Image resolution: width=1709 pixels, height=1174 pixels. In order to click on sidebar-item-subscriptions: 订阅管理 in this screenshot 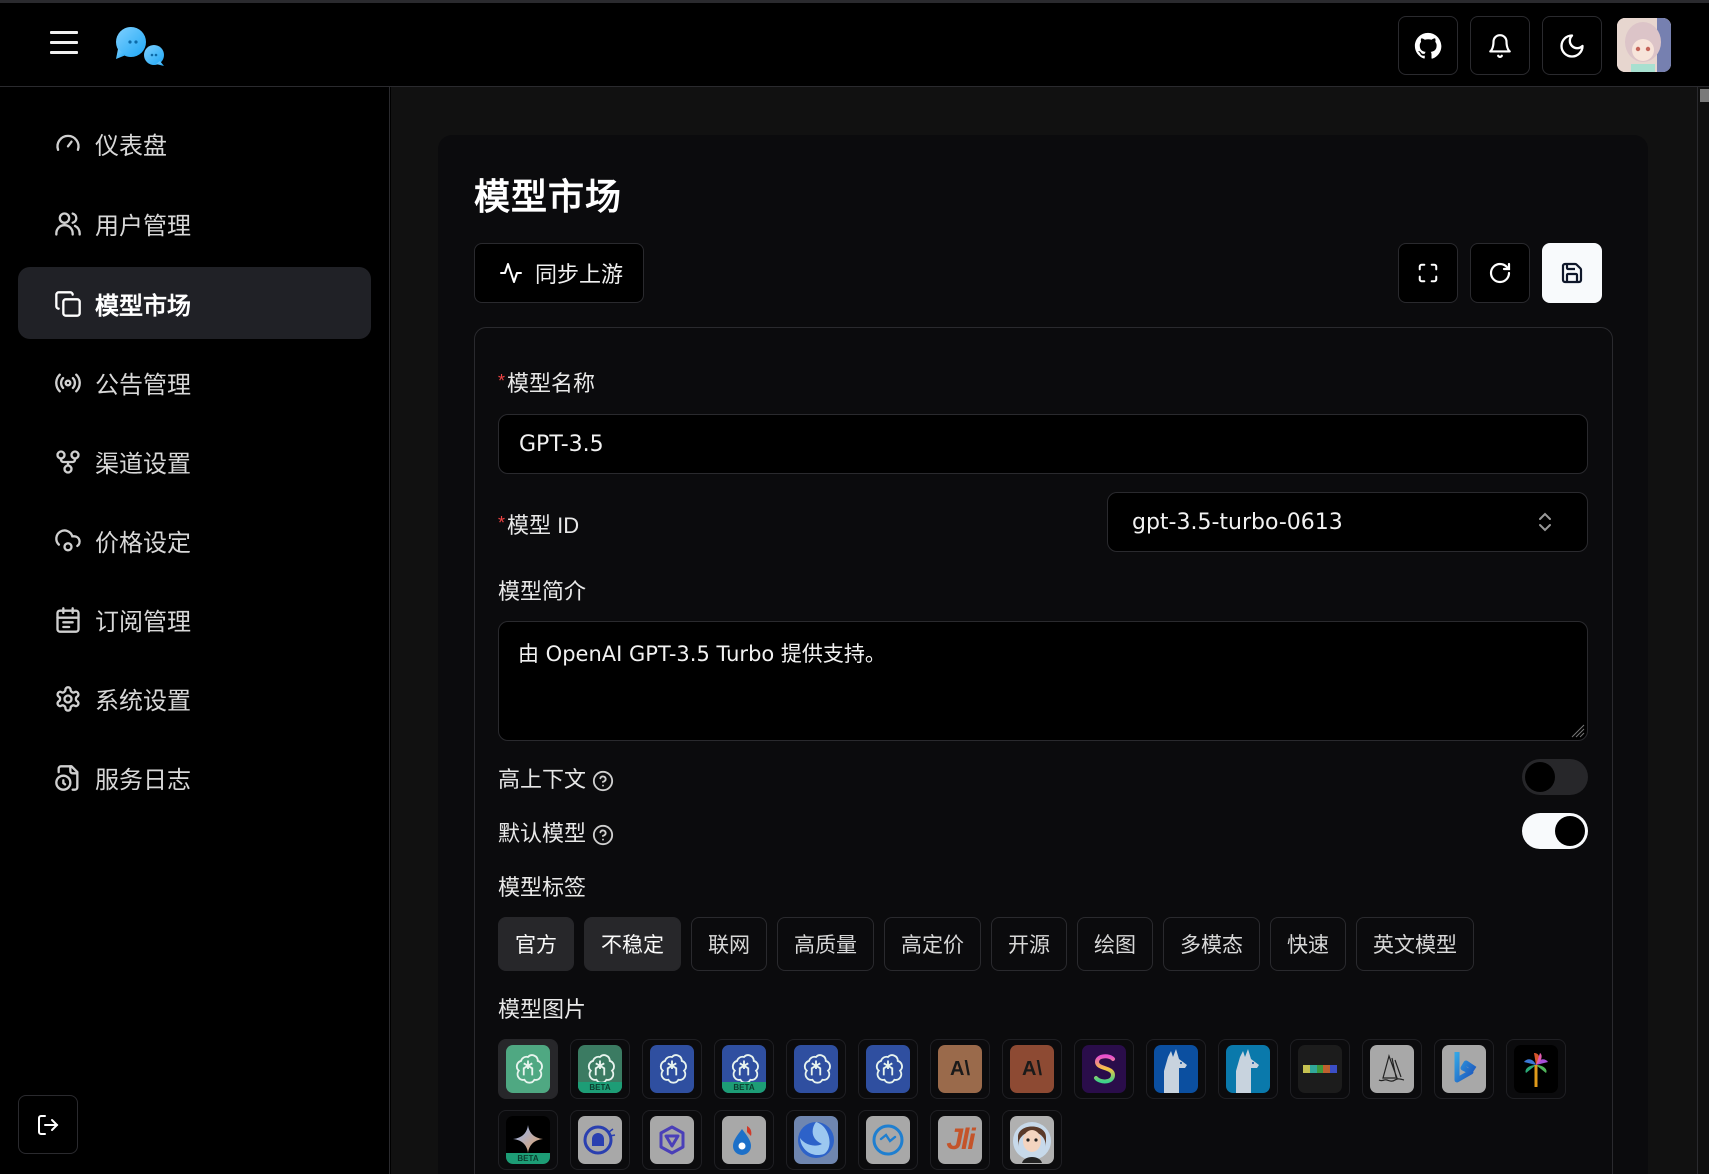, I will do `click(194, 619)`.